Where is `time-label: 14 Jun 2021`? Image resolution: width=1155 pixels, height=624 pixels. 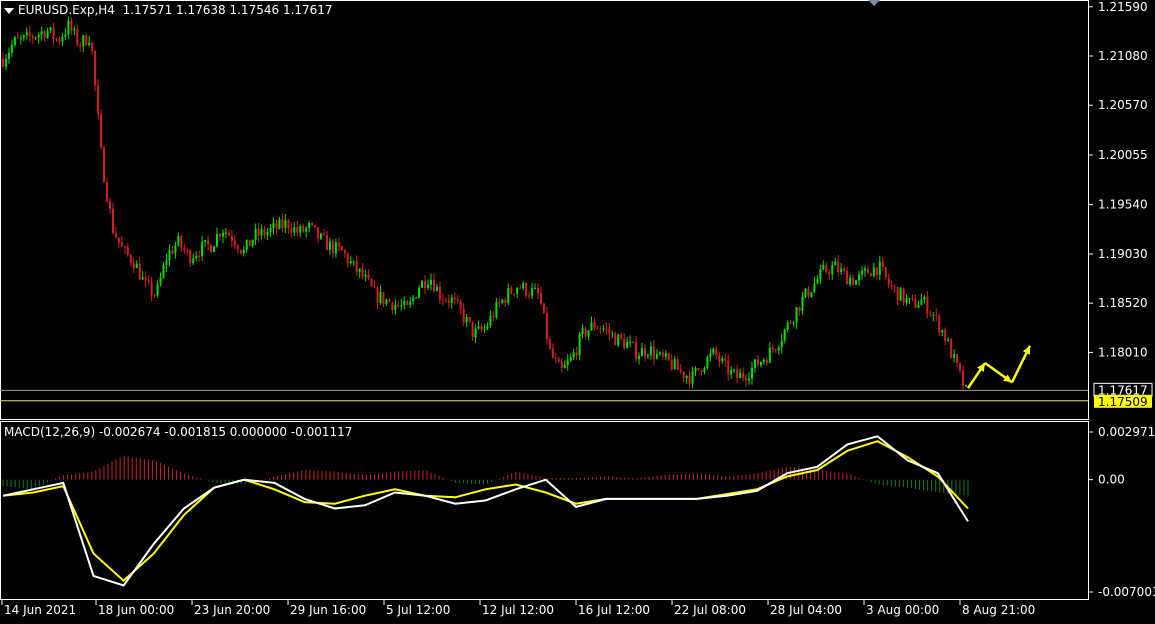
time-label: 14 Jun 2021 is located at coordinates (40, 610).